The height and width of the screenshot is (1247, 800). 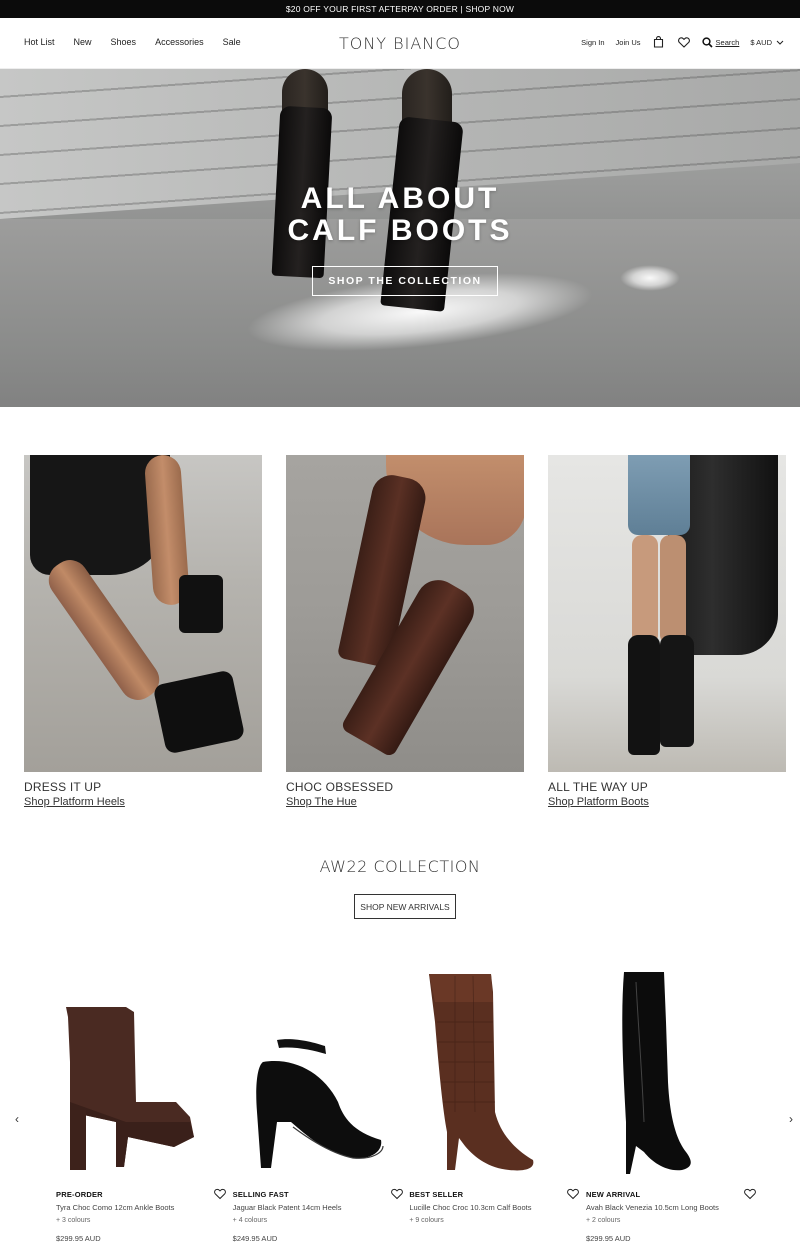 What do you see at coordinates (650, 278) in the screenshot?
I see `hero-light-spot` at bounding box center [650, 278].